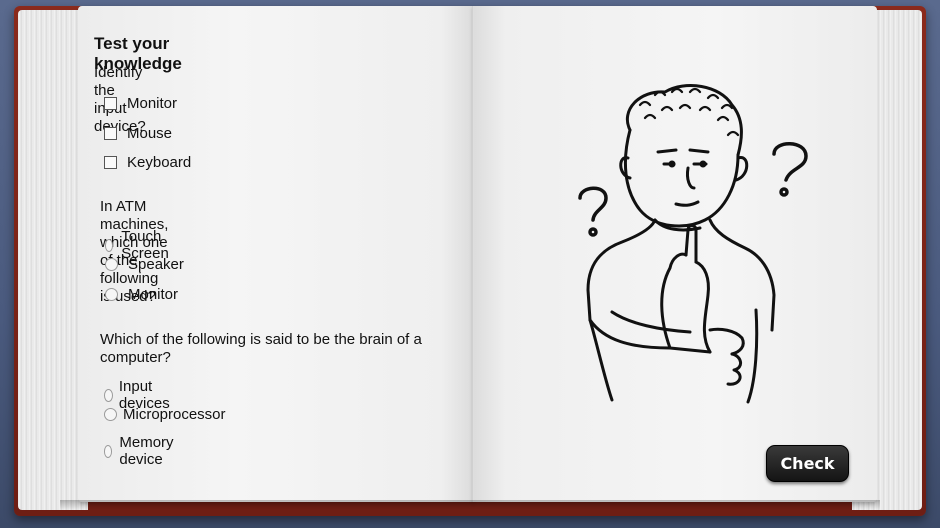 The image size is (940, 528). Describe the element at coordinates (146, 451) in the screenshot. I see `option-label: Memory device` at that location.